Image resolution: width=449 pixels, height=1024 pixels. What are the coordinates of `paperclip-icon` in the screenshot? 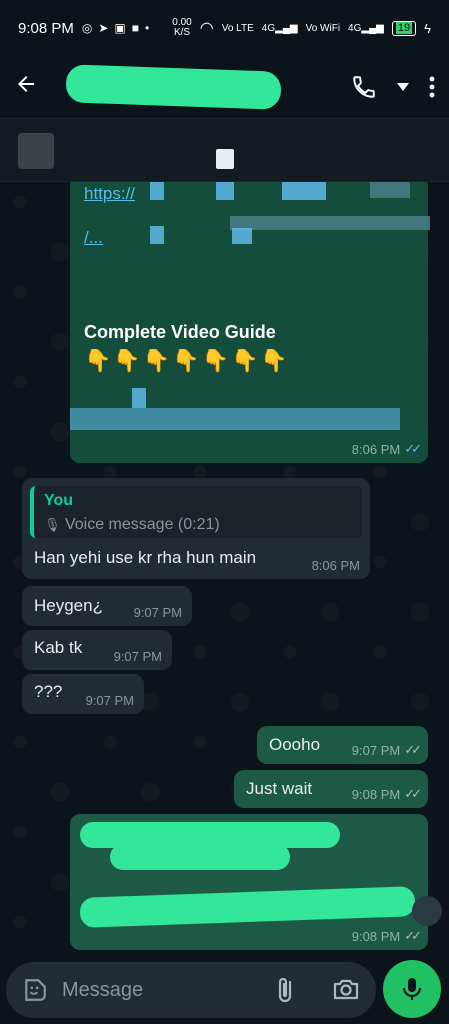 It's located at (286, 992).